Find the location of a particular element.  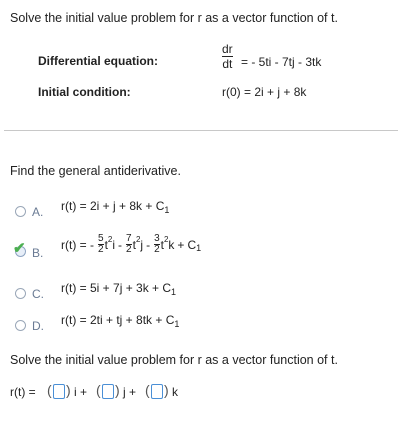

option-c-text: r(t) = 5i + 7j + 3k + C1 is located at coordinates (119, 289).